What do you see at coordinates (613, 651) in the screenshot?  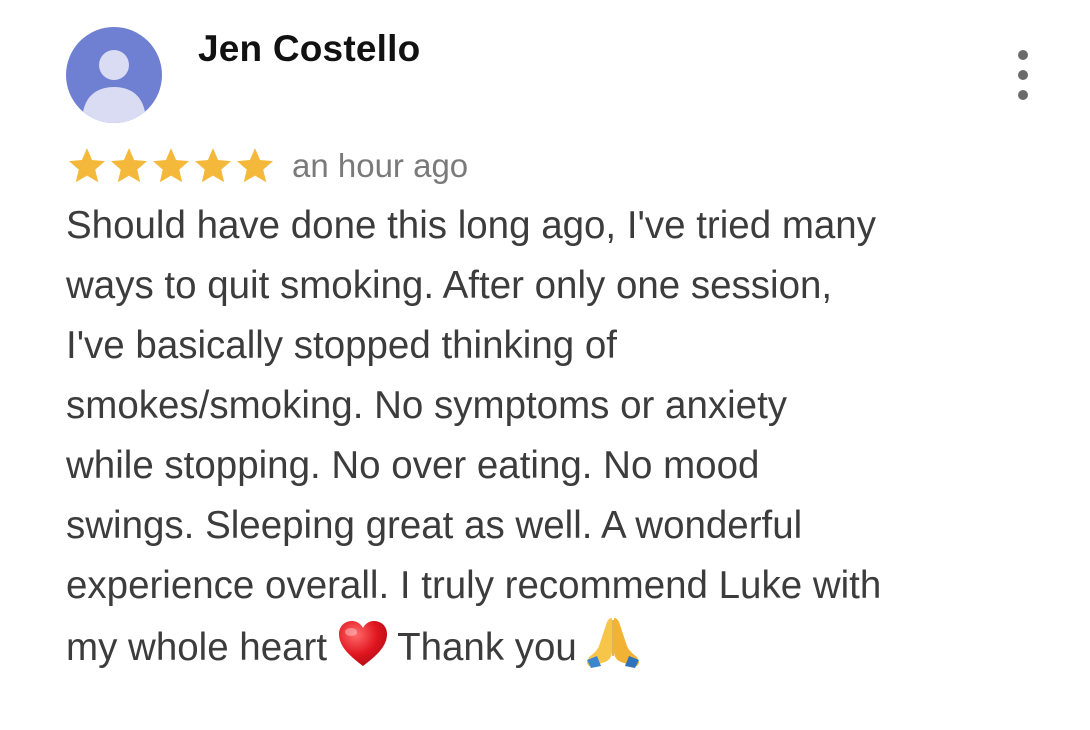 I see `folded-hands-icon` at bounding box center [613, 651].